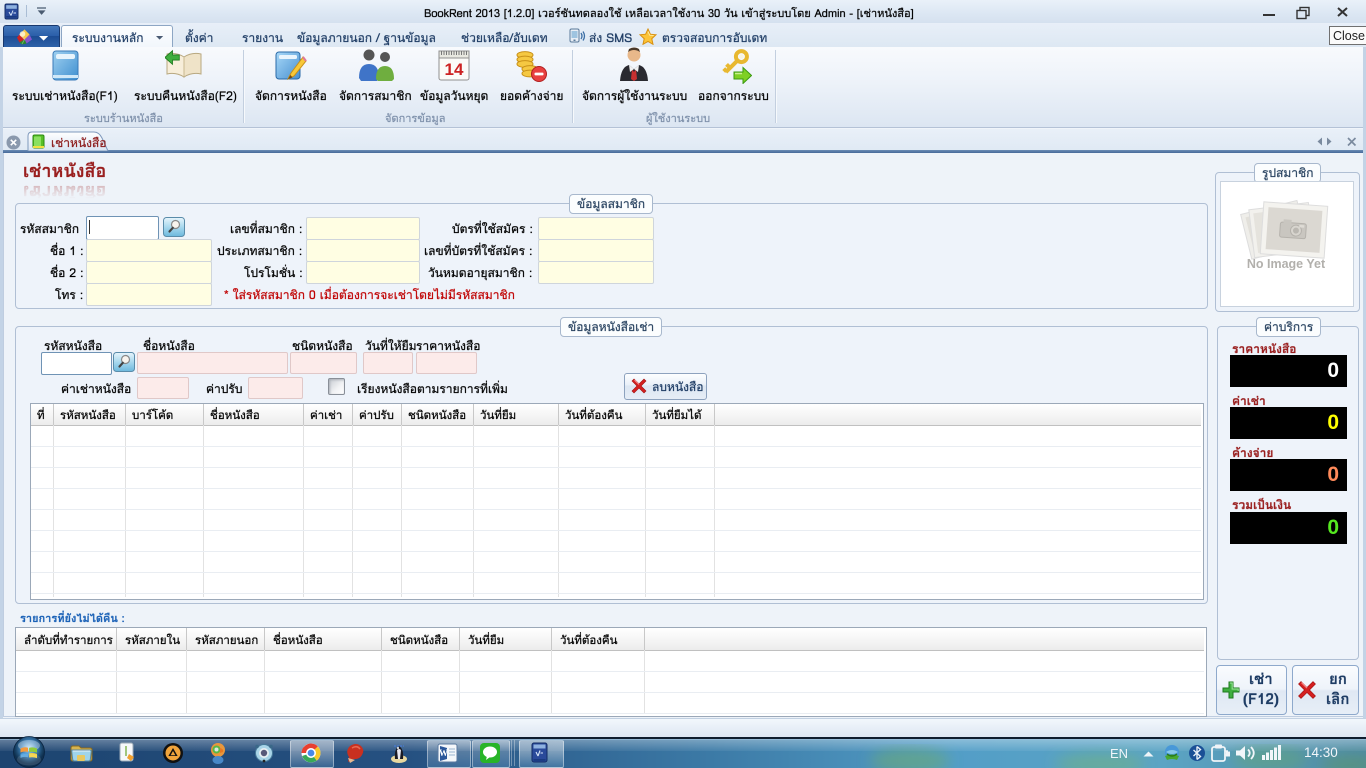 This screenshot has height=768, width=1366. Describe the element at coordinates (454, 69) in the screenshot. I see `svg-text: 14` at that location.